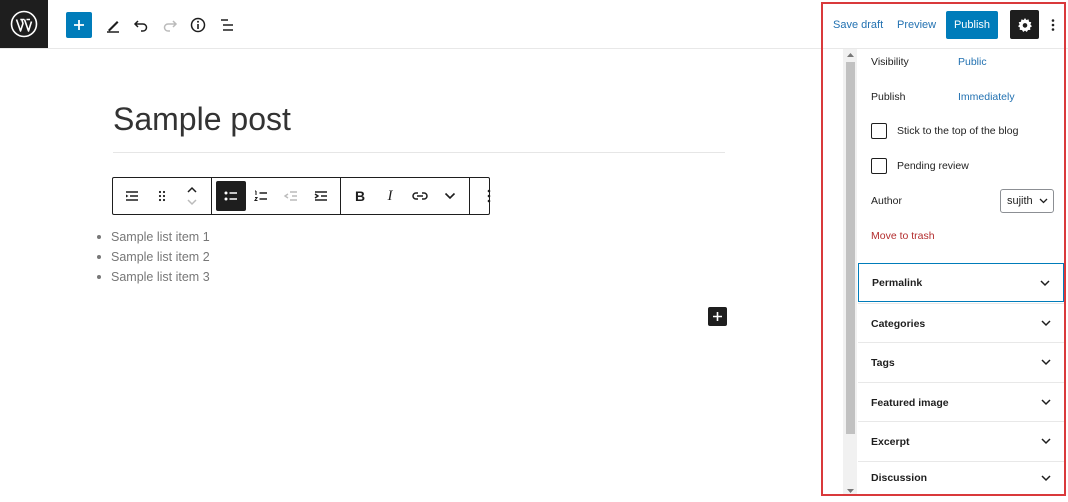 The image size is (1068, 502). Describe the element at coordinates (1020, 201) in the screenshot. I see `author-select-value: sujith` at that location.